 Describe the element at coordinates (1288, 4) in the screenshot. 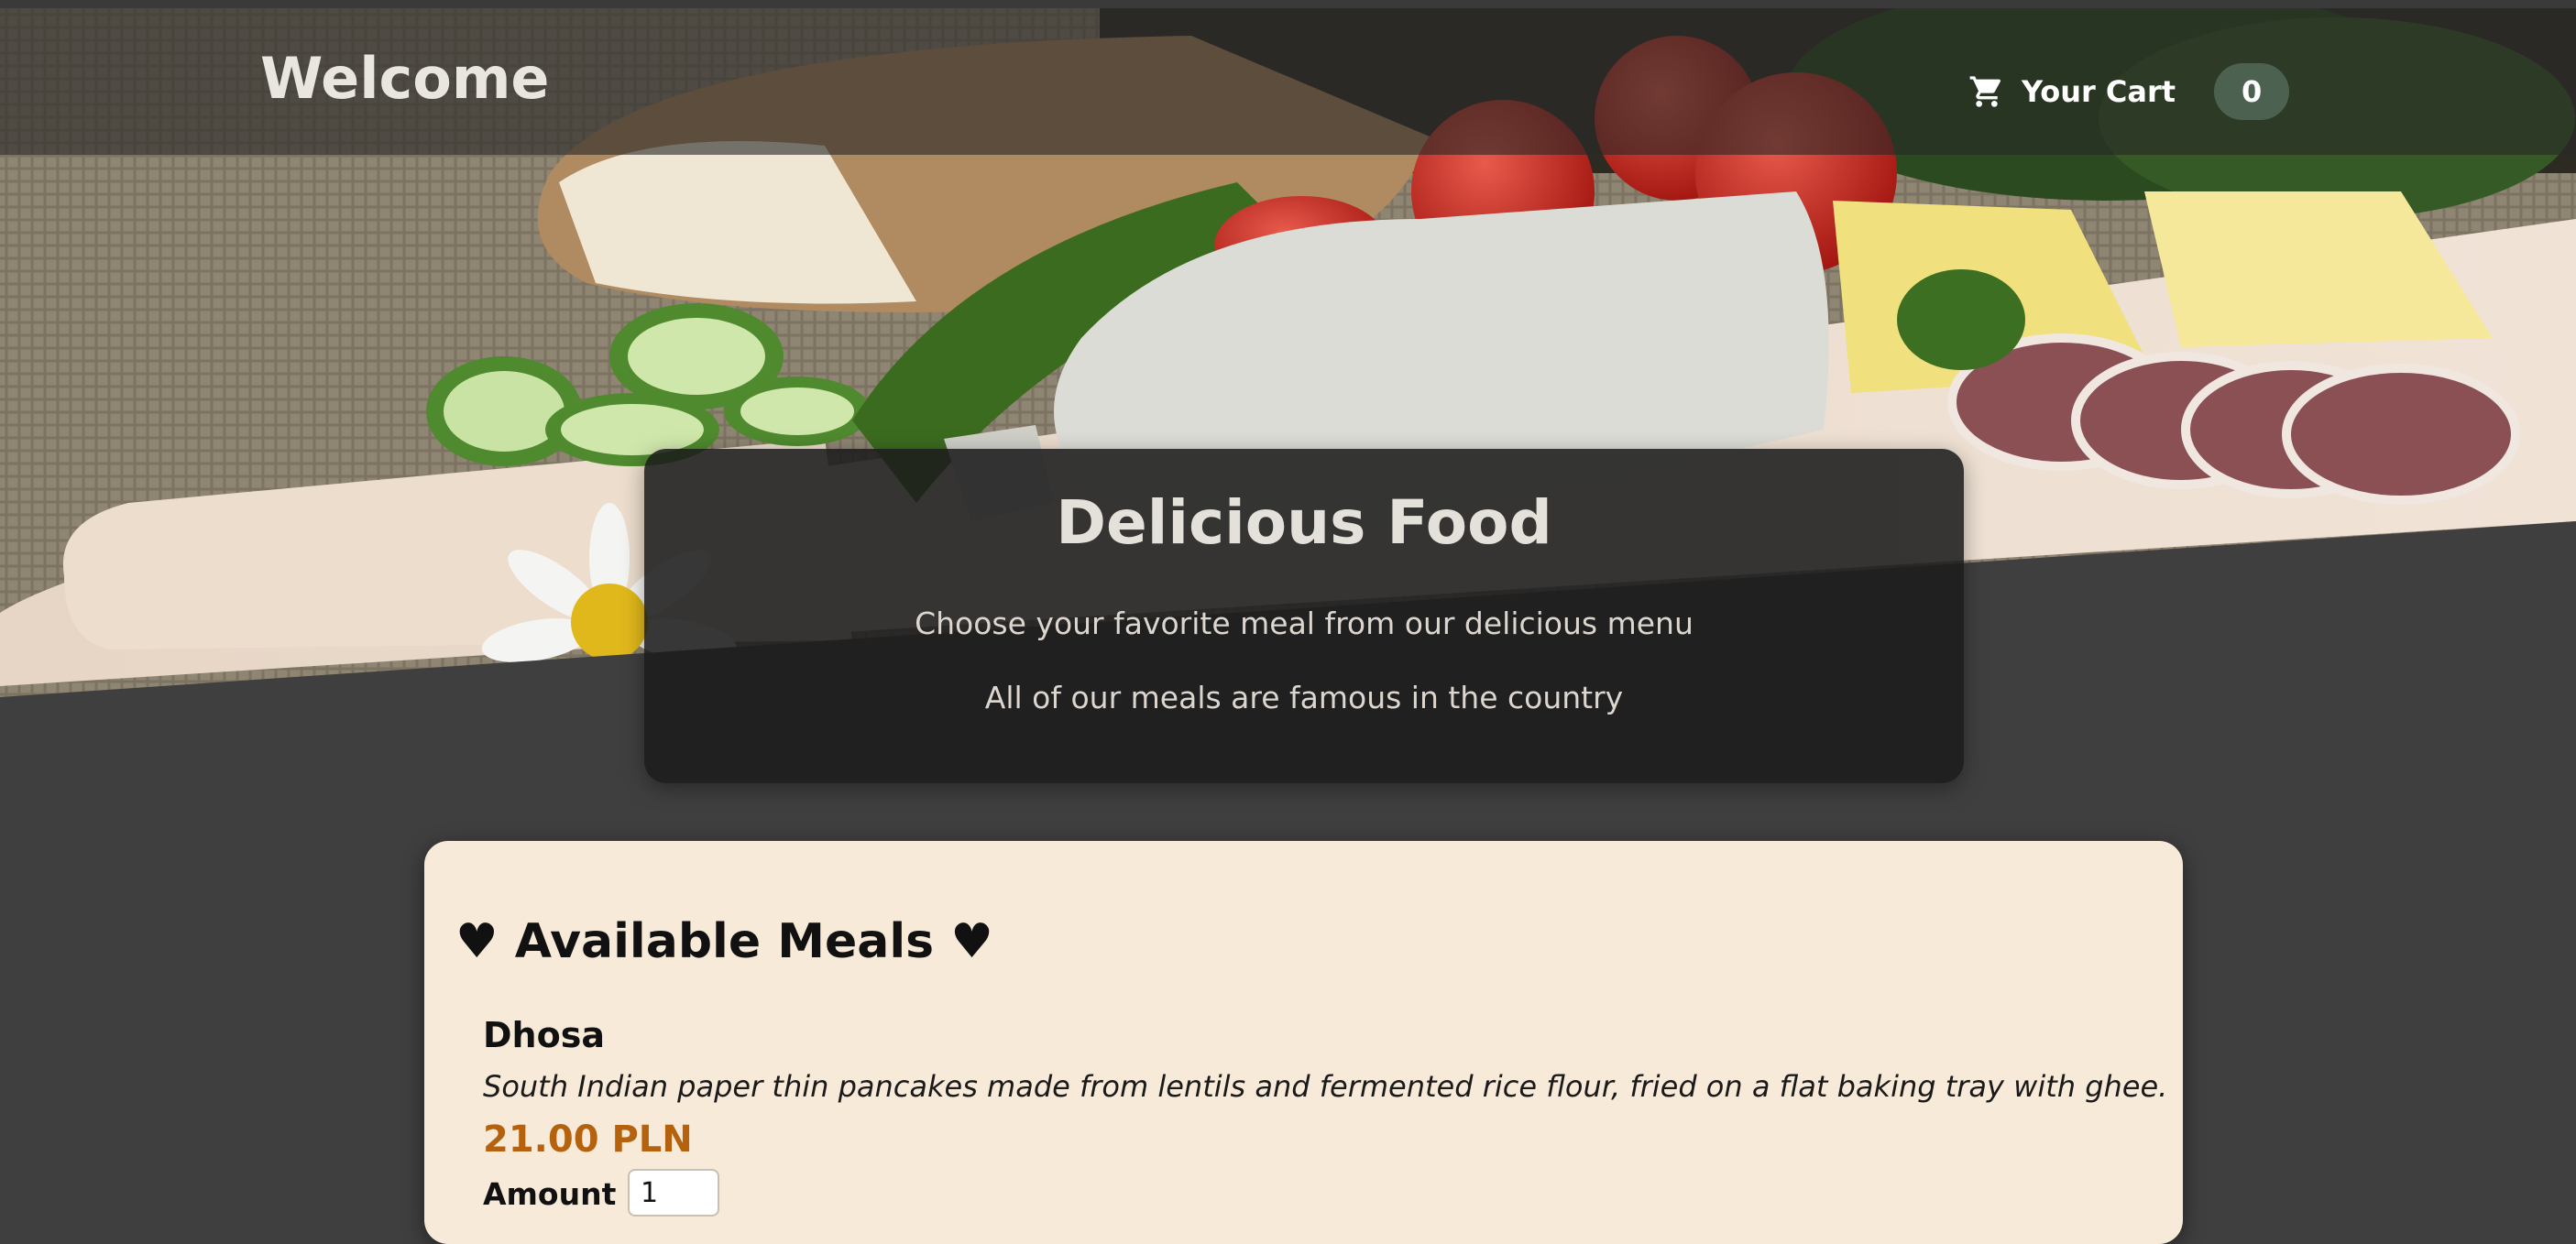

I see `browser-top-strip` at that location.